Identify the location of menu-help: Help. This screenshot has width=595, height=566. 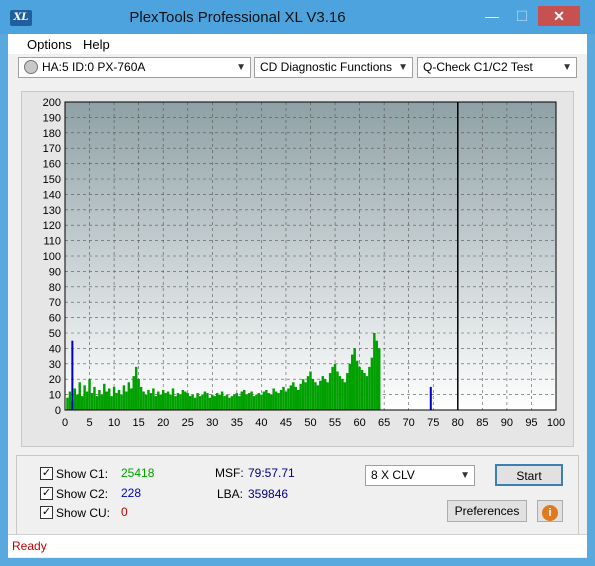
(96, 44).